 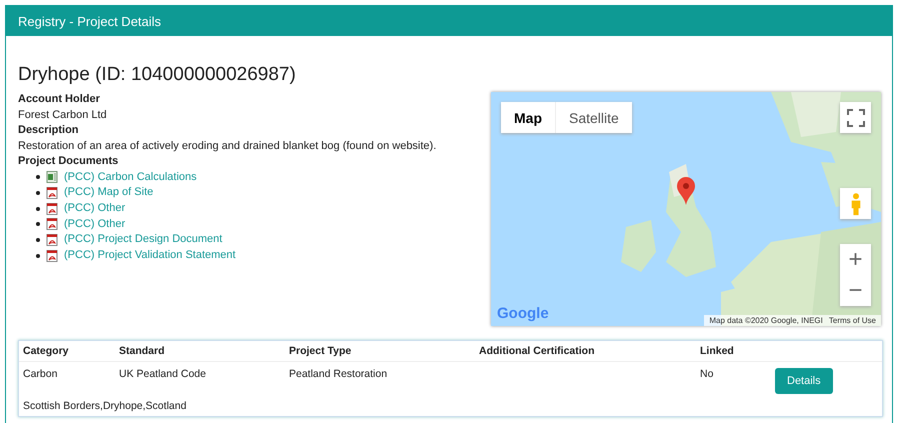 What do you see at coordinates (686, 191) in the screenshot?
I see `map-pin-icon` at bounding box center [686, 191].